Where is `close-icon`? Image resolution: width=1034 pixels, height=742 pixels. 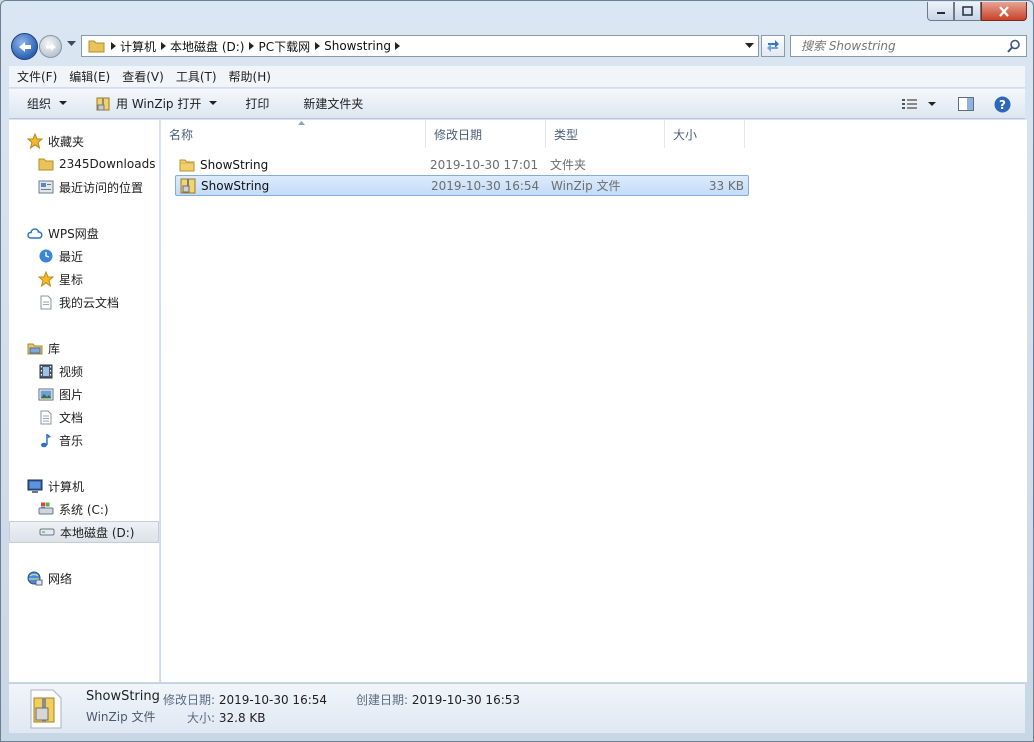 close-icon is located at coordinates (1004, 11).